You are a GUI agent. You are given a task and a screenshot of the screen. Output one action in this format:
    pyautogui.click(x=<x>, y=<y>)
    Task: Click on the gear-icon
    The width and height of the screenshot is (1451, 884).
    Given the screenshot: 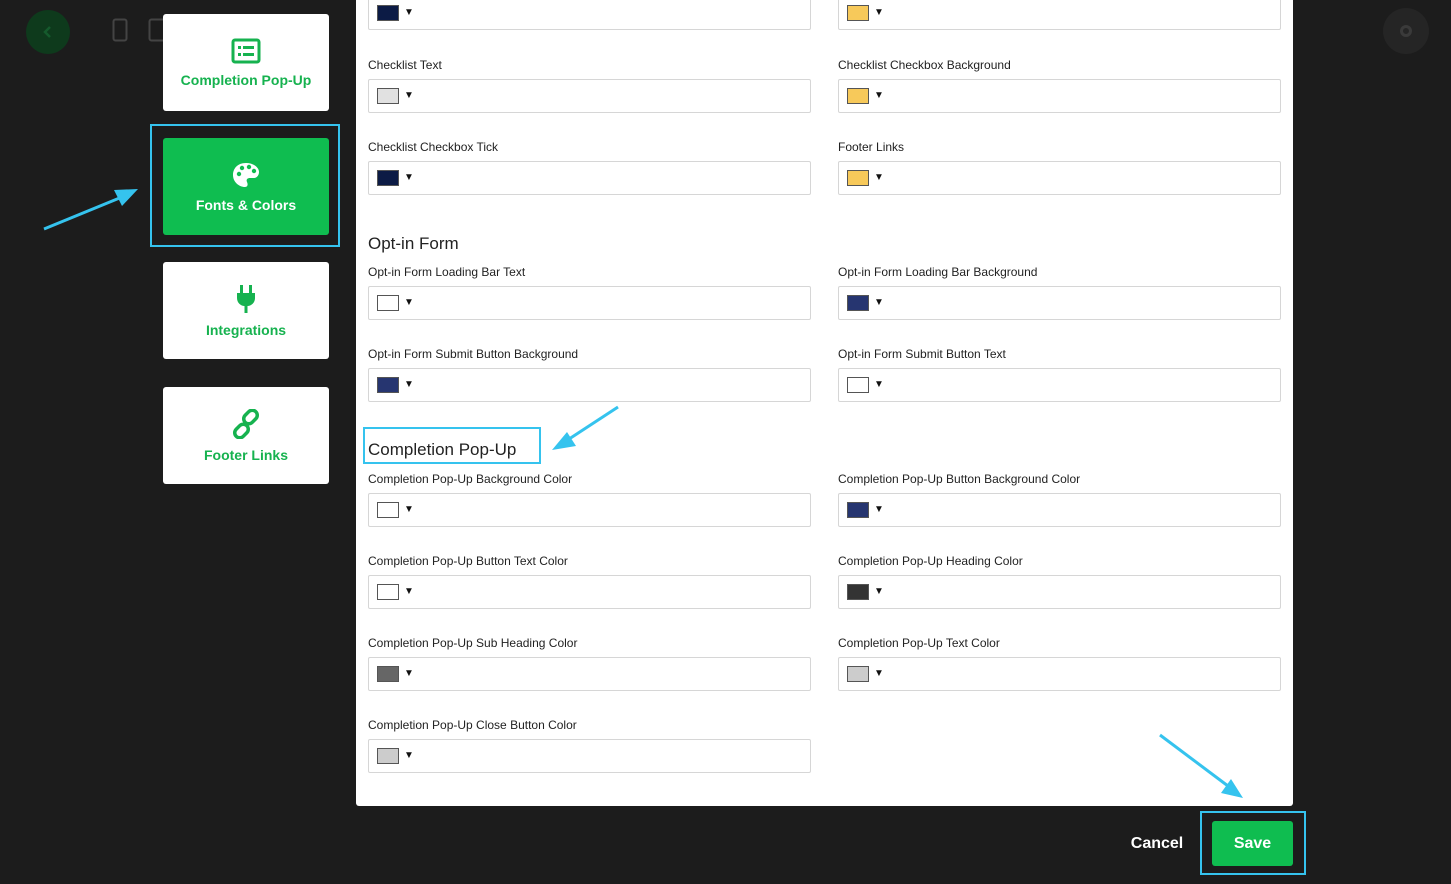 What is the action you would take?
    pyautogui.click(x=1406, y=31)
    